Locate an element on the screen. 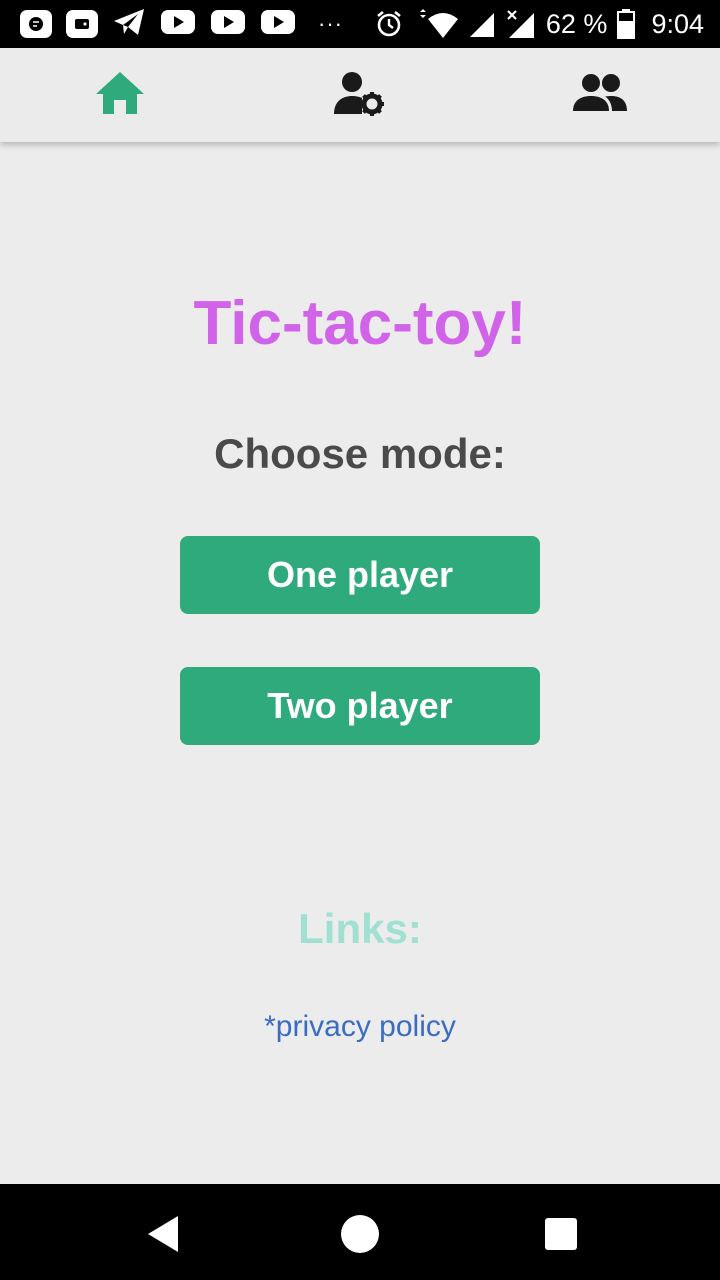 The image size is (720, 1280). nav-players-button is located at coordinates (600, 93).